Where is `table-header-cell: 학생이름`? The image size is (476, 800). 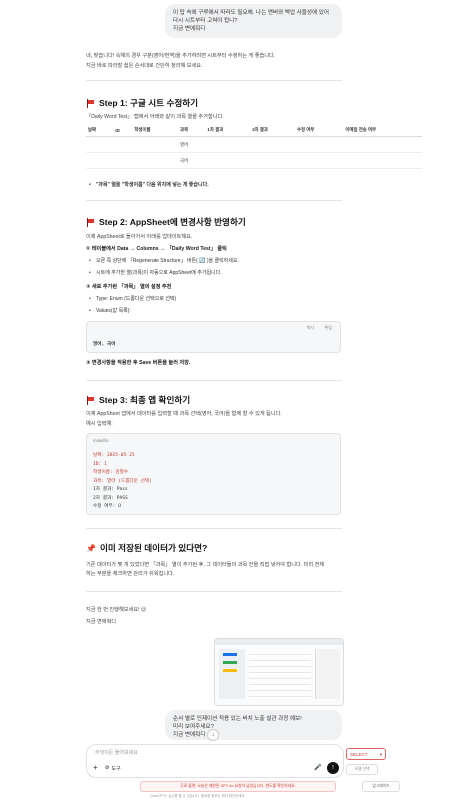
table-header-cell: 학생이름 is located at coordinates (155, 130).